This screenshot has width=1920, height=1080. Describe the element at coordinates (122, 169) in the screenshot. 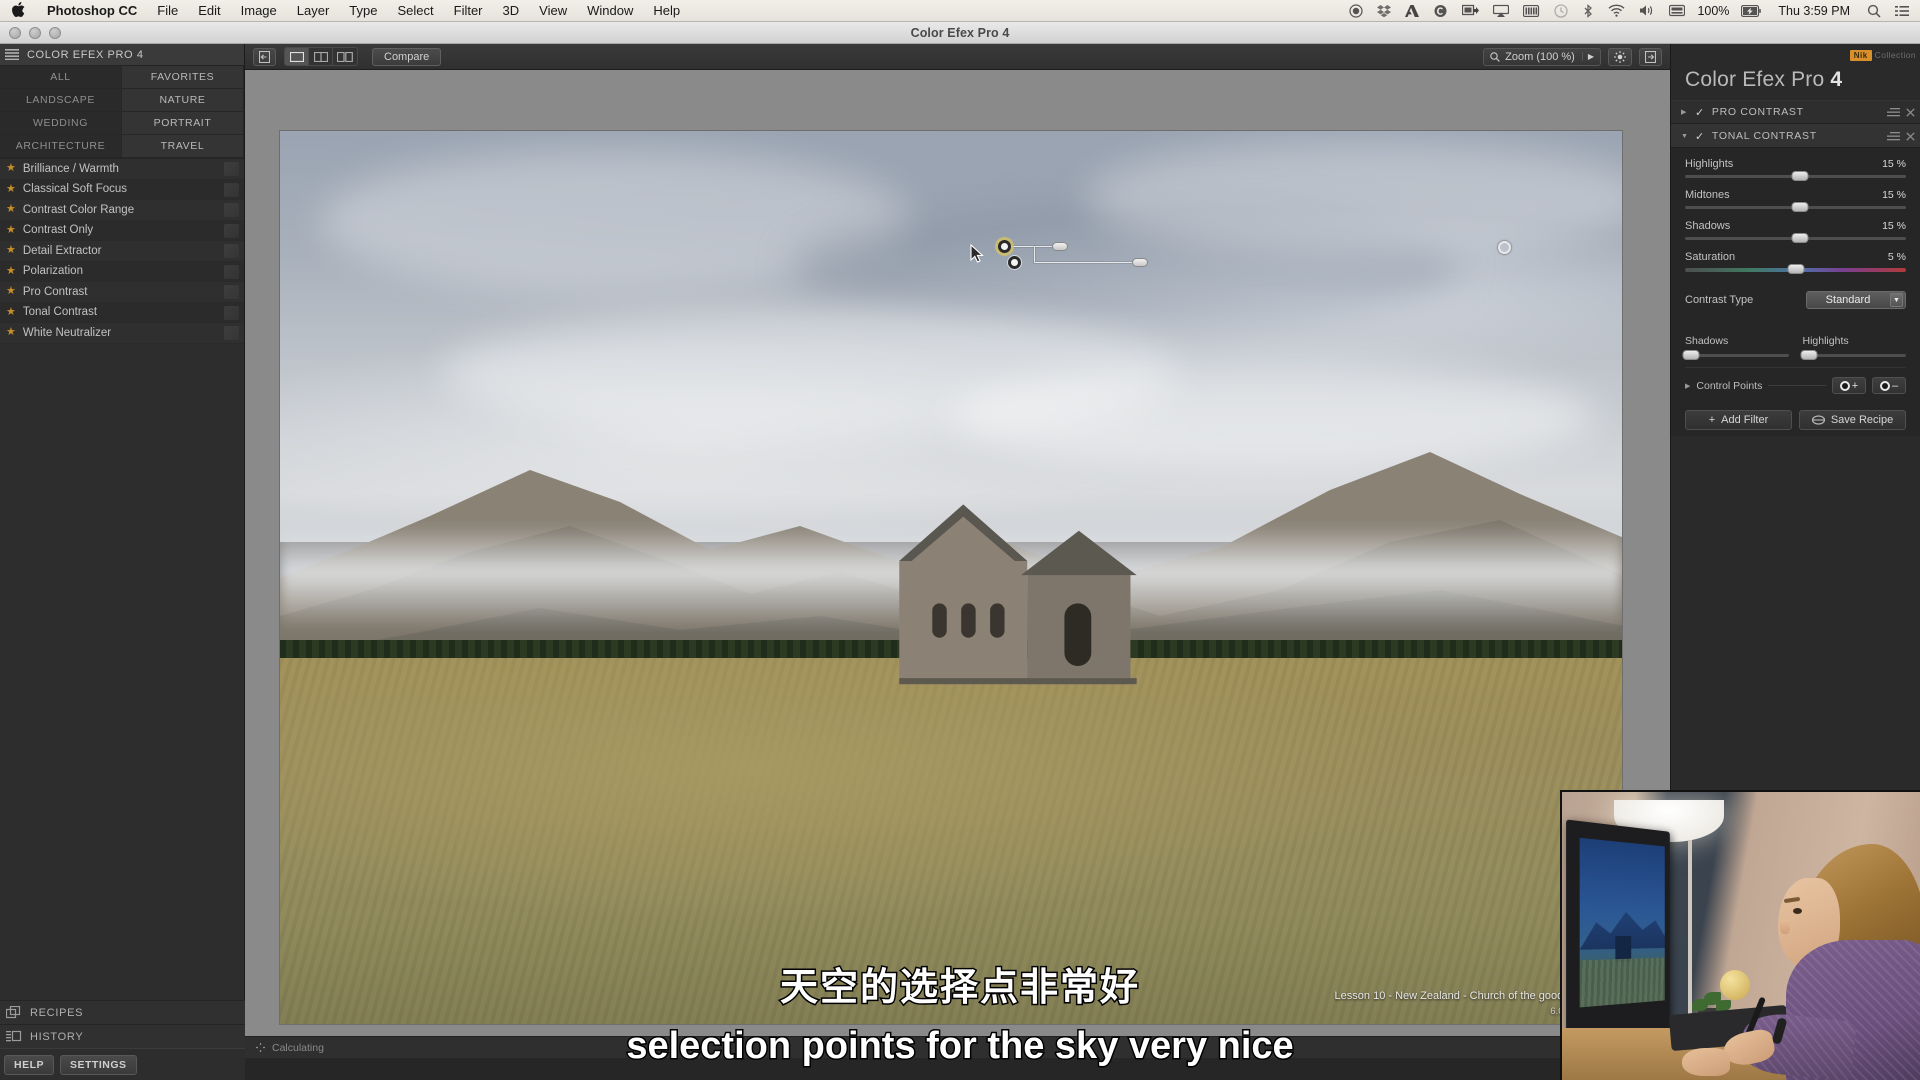

I see `list-item: ★ Brilliance / Warmth` at that location.